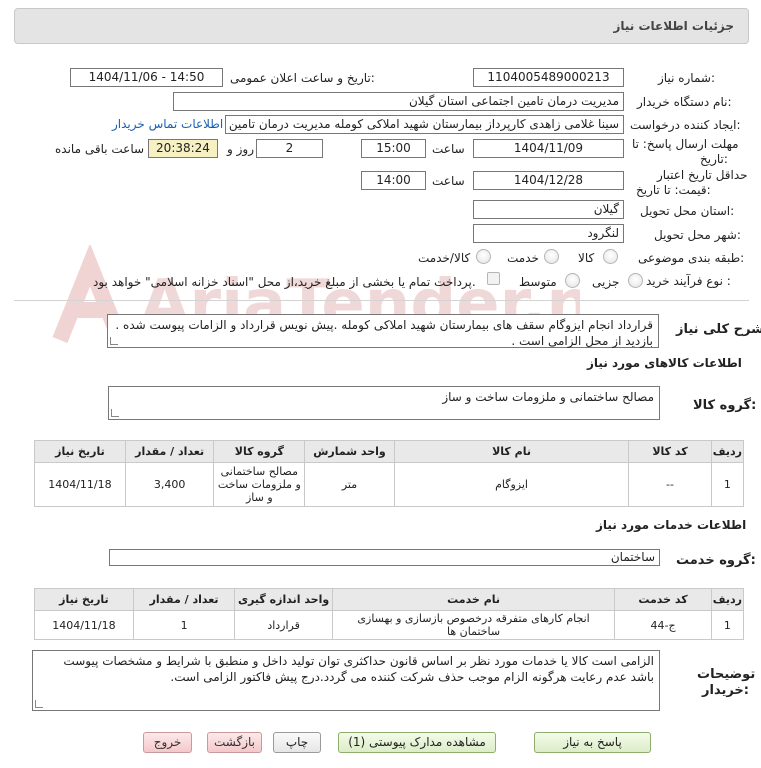 The image size is (761, 768). What do you see at coordinates (548, 180) in the screenshot?
I see `validity-date-field: 1404/12/28` at bounding box center [548, 180].